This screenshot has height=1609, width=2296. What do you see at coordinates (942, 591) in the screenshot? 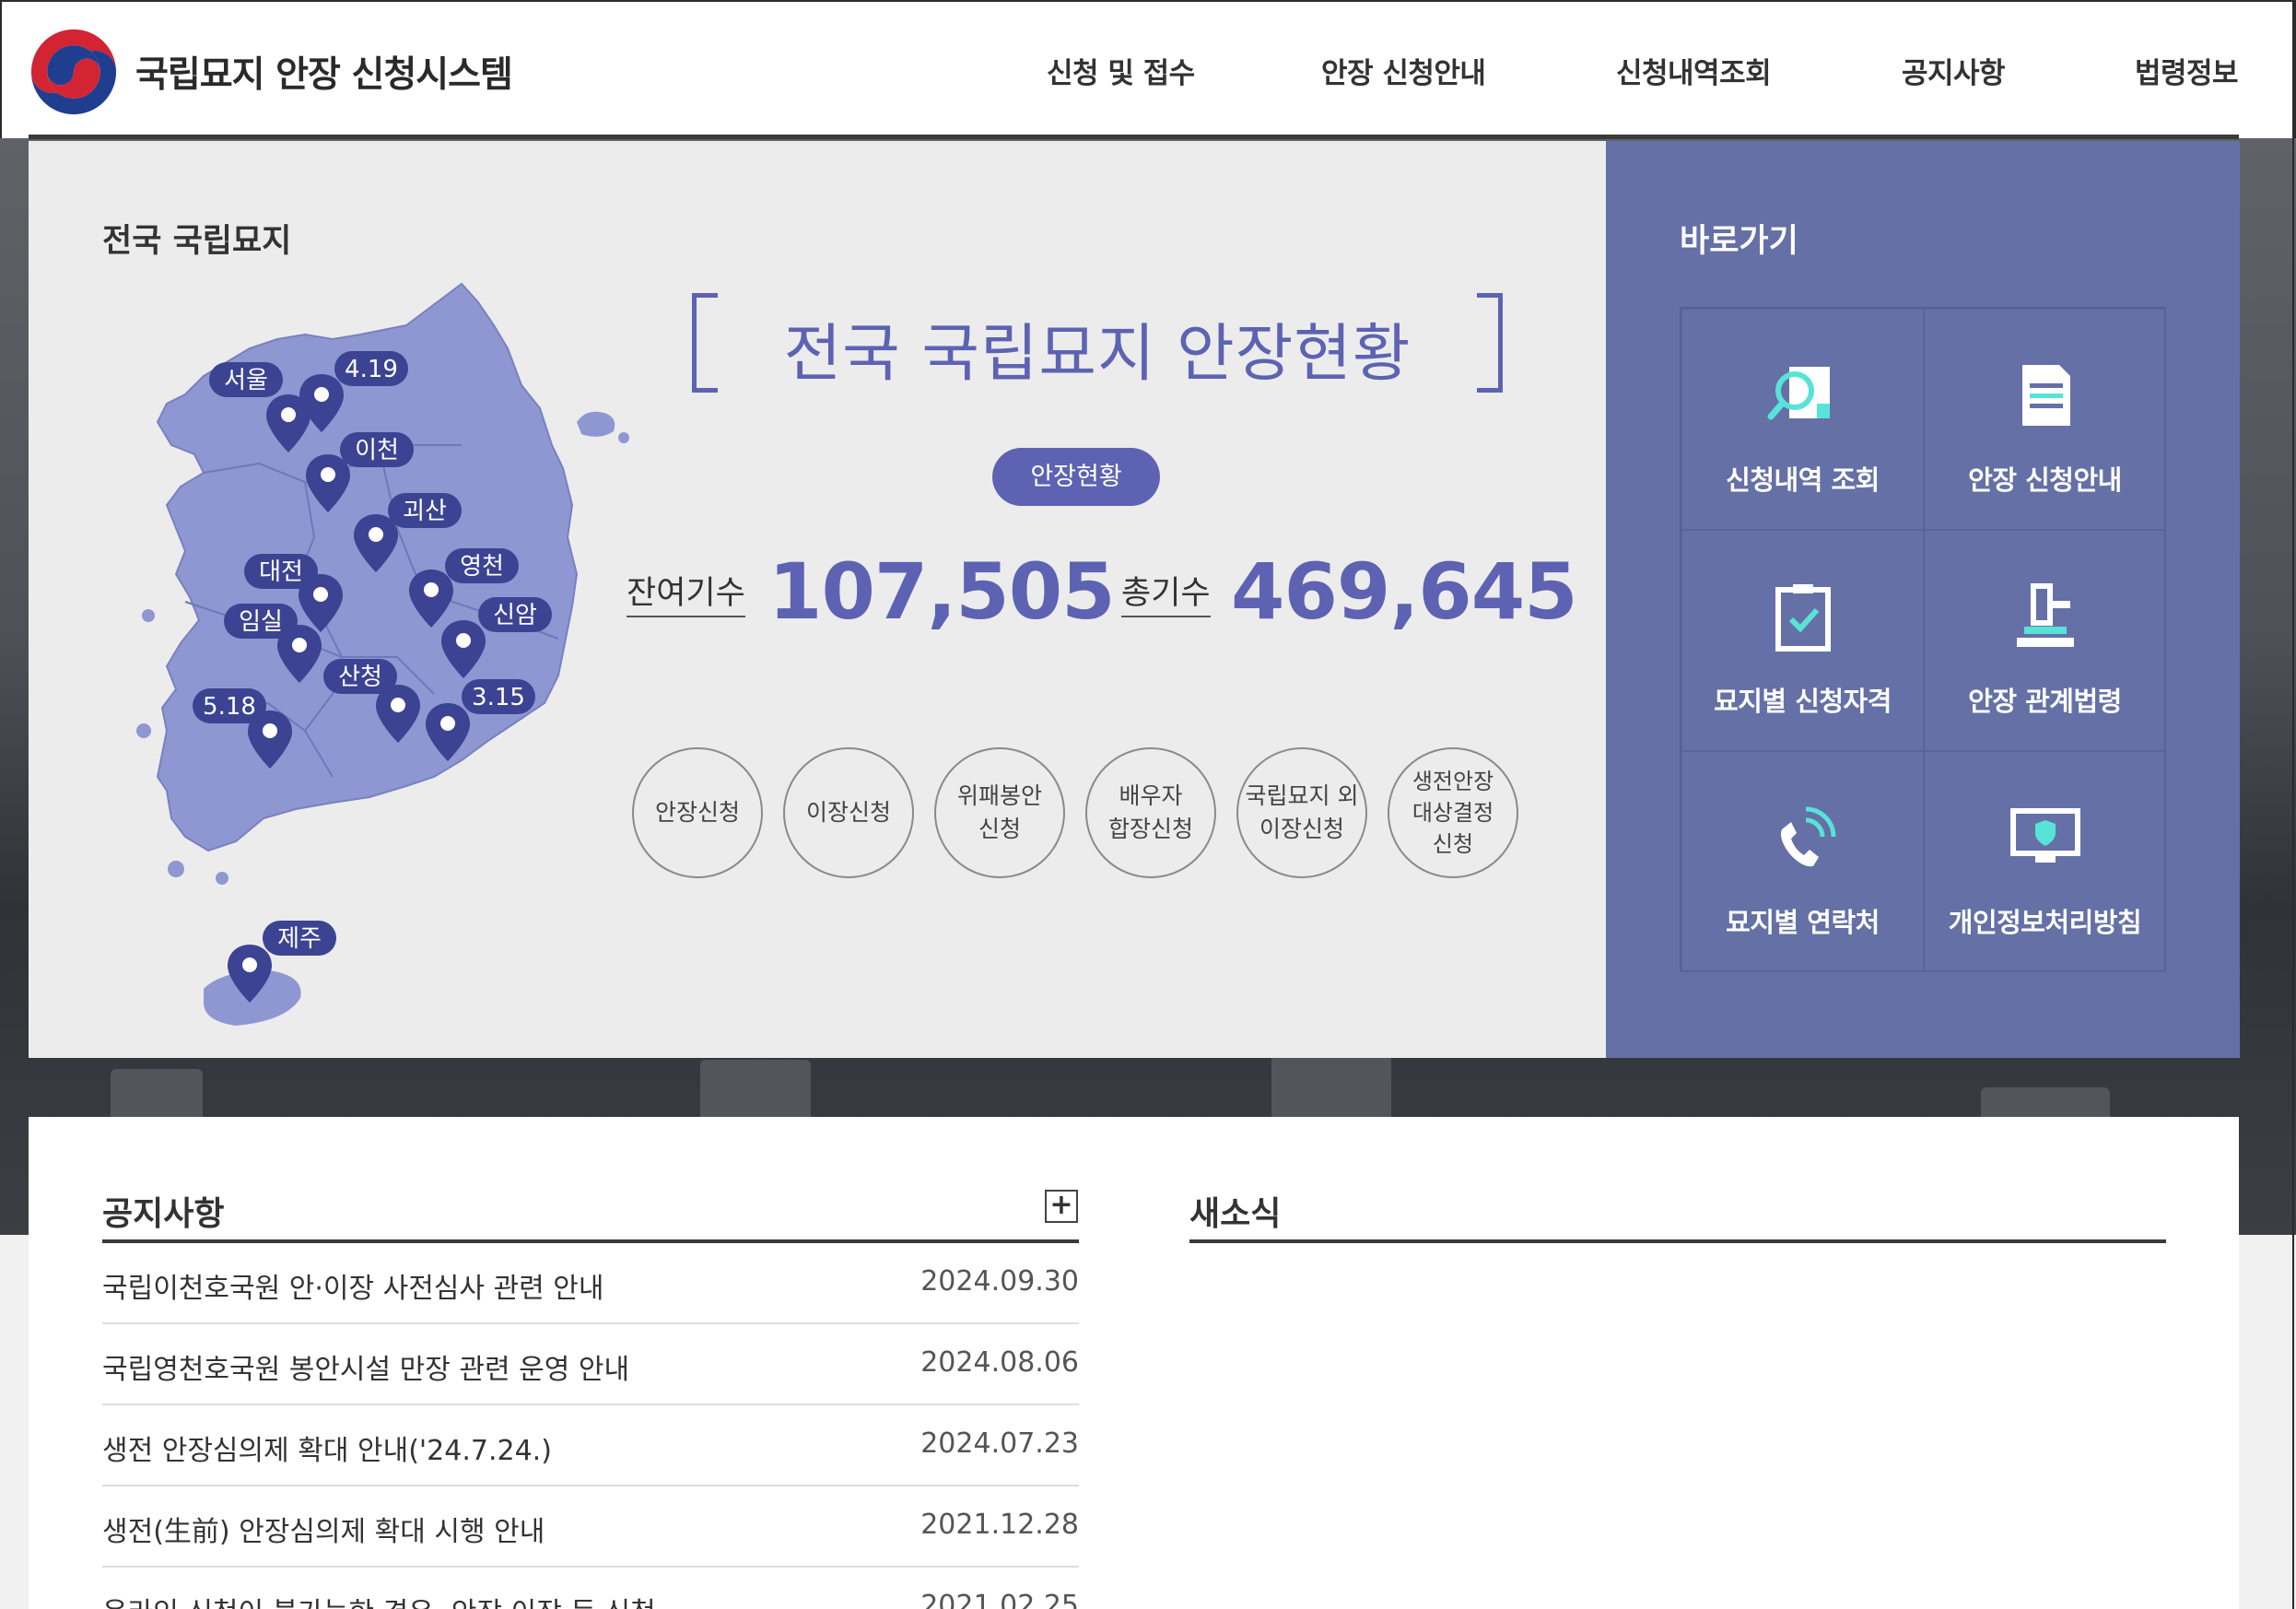
I see `remaining-count-value: 107,505` at bounding box center [942, 591].